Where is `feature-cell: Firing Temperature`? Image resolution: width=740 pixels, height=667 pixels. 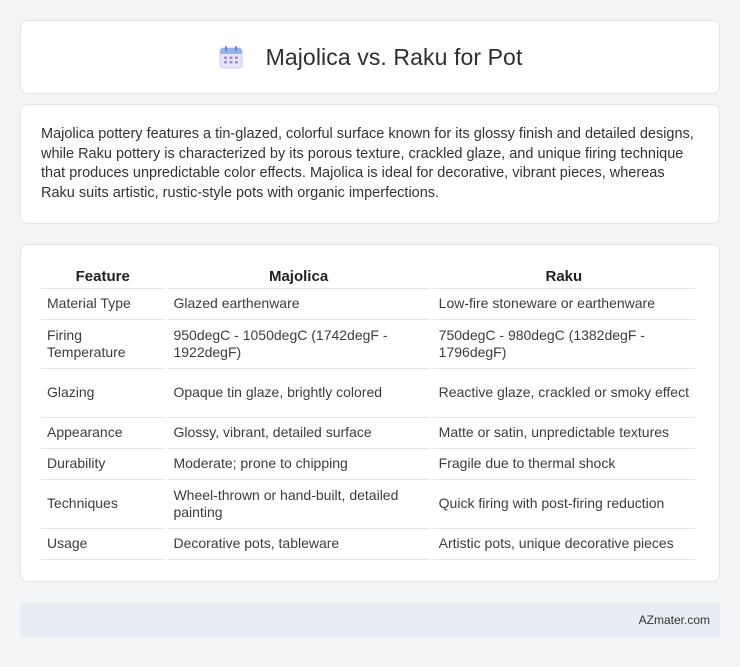
feature-cell: Firing Temperature is located at coordinates (103, 344).